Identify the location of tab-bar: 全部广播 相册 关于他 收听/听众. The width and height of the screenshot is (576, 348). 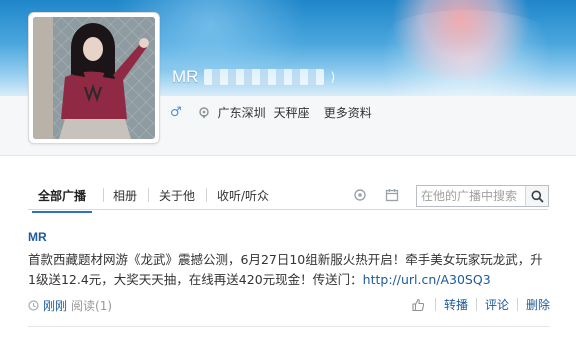
(288, 198).